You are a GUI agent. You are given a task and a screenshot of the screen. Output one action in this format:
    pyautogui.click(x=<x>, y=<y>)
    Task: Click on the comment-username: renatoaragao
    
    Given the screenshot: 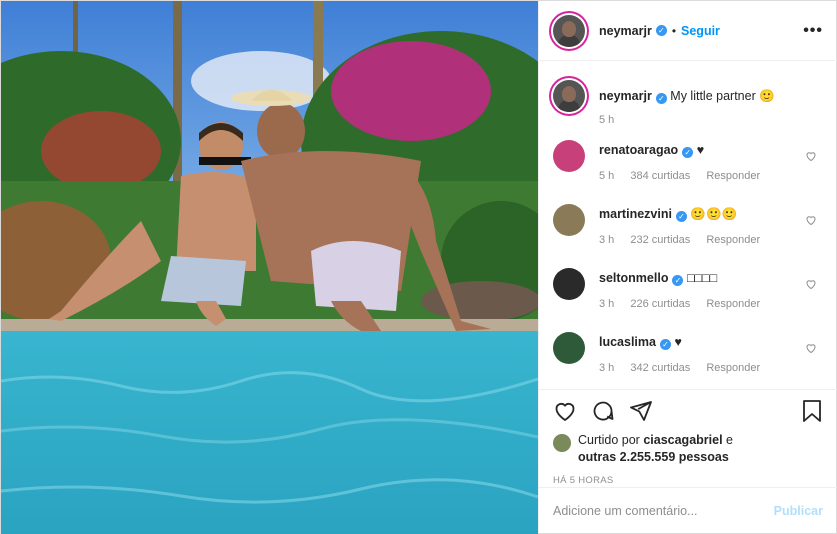 What is the action you would take?
    pyautogui.click(x=638, y=150)
    